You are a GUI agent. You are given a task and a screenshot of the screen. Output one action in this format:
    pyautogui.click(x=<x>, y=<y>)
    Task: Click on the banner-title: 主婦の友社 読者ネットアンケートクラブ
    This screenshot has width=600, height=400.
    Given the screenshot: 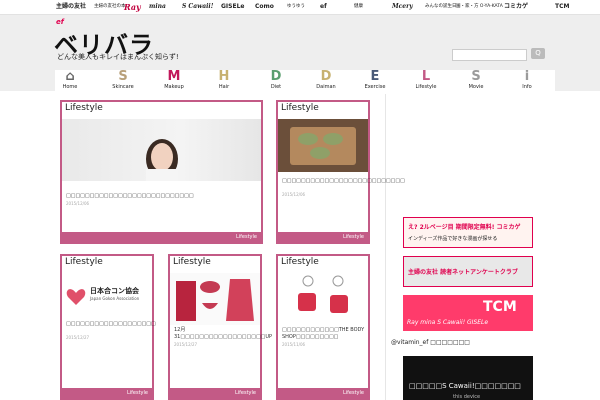 What is the action you would take?
    pyautogui.click(x=463, y=272)
    